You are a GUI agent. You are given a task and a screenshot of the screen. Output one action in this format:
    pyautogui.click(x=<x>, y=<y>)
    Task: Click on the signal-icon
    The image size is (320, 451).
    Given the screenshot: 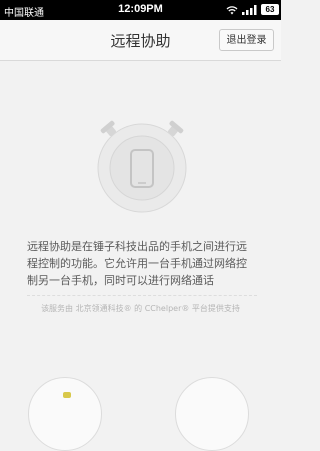 What is the action you would take?
    pyautogui.click(x=249, y=10)
    